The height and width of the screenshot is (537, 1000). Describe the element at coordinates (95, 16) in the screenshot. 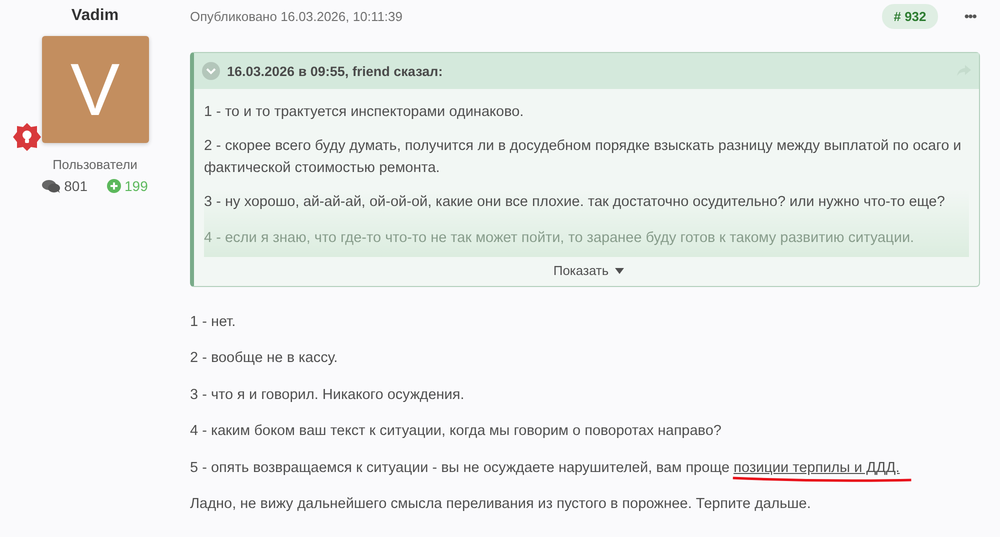

I see `username: Vadim` at that location.